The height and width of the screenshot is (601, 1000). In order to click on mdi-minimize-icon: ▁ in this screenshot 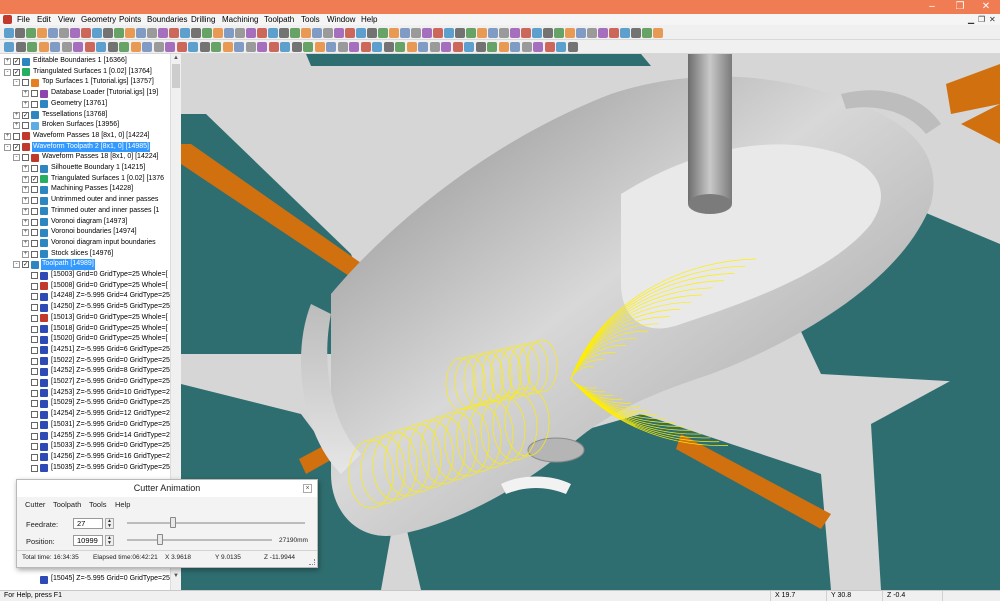, I will do `click(971, 19)`.